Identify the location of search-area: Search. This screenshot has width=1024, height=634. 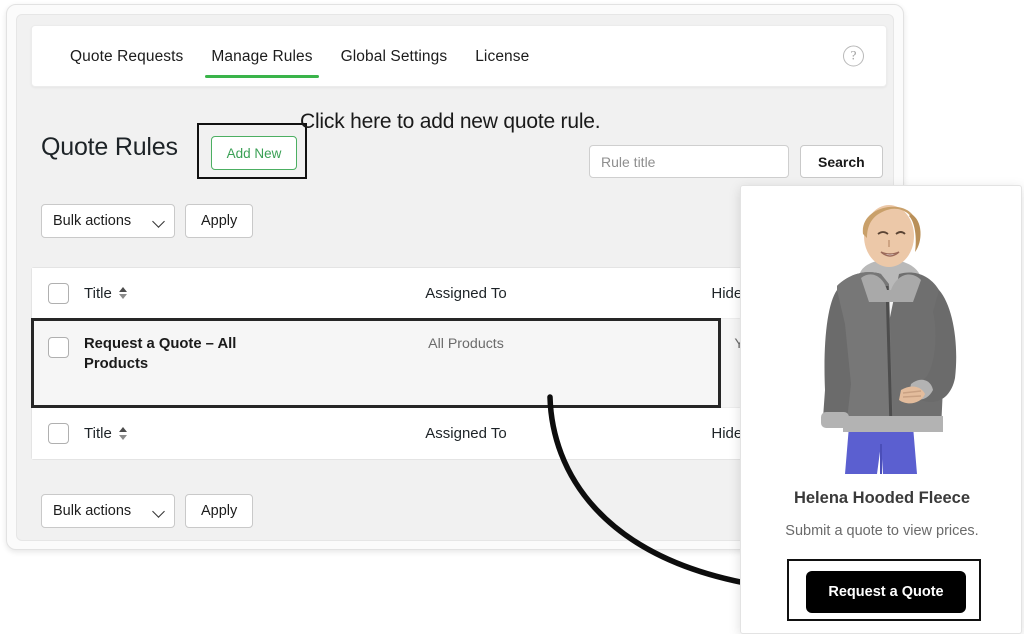
(736, 161).